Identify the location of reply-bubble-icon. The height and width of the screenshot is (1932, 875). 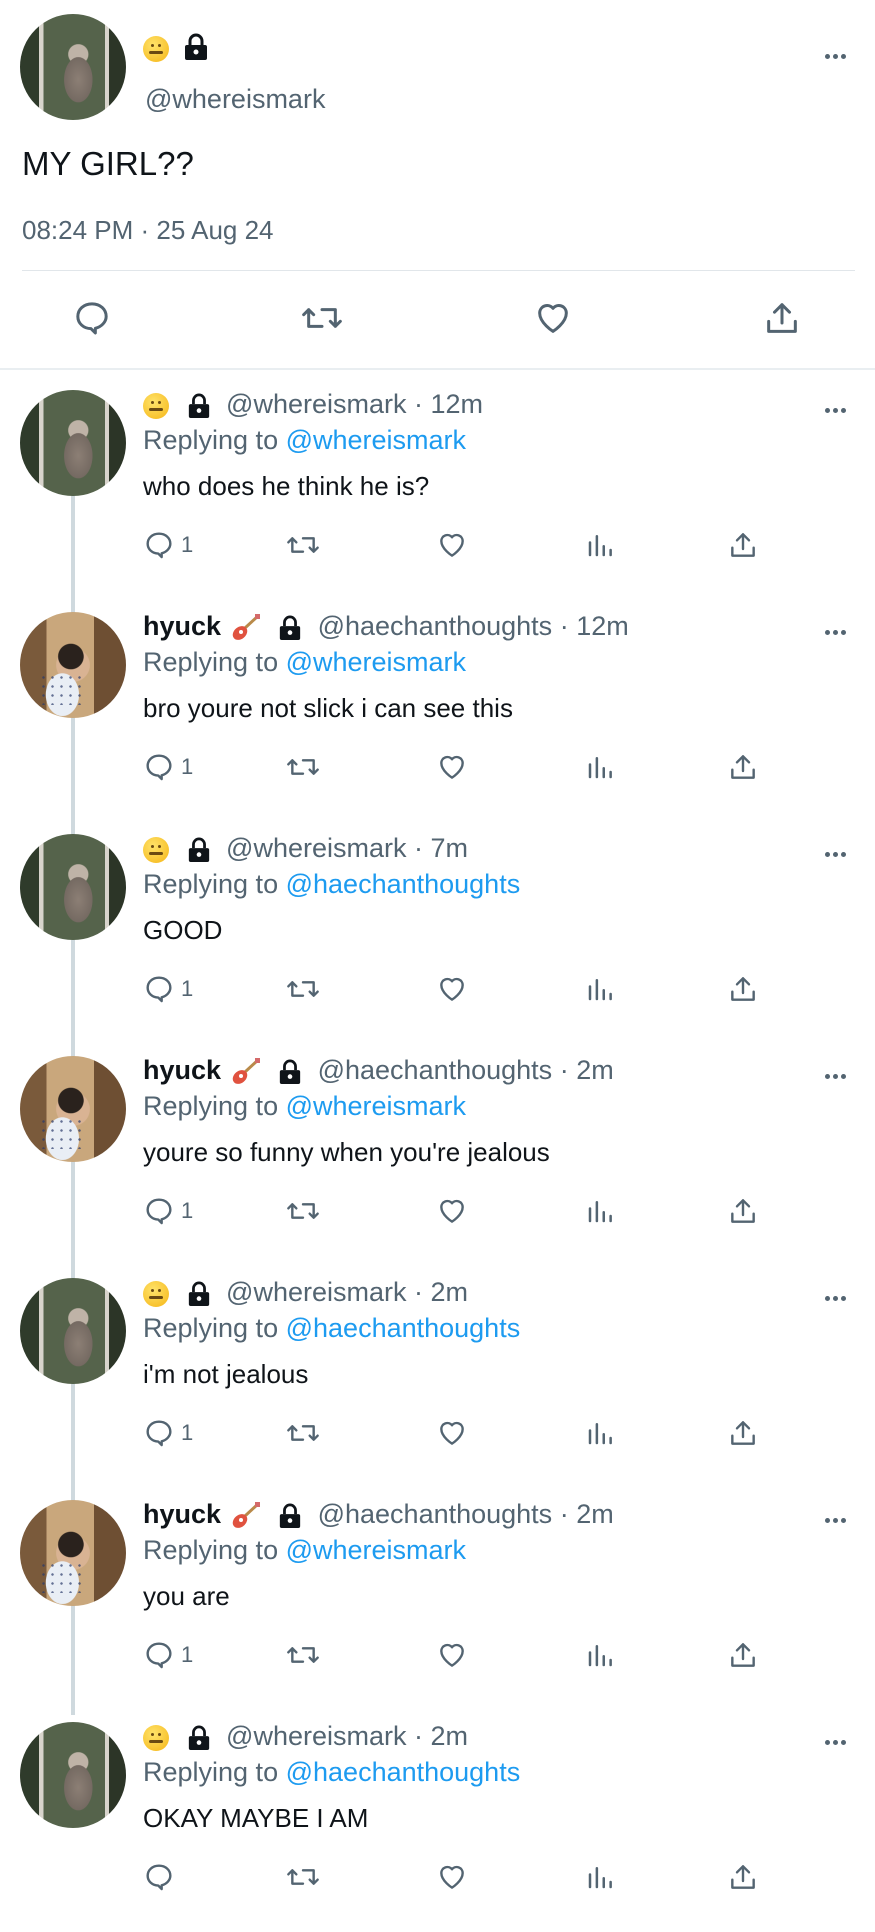
(159, 1877).